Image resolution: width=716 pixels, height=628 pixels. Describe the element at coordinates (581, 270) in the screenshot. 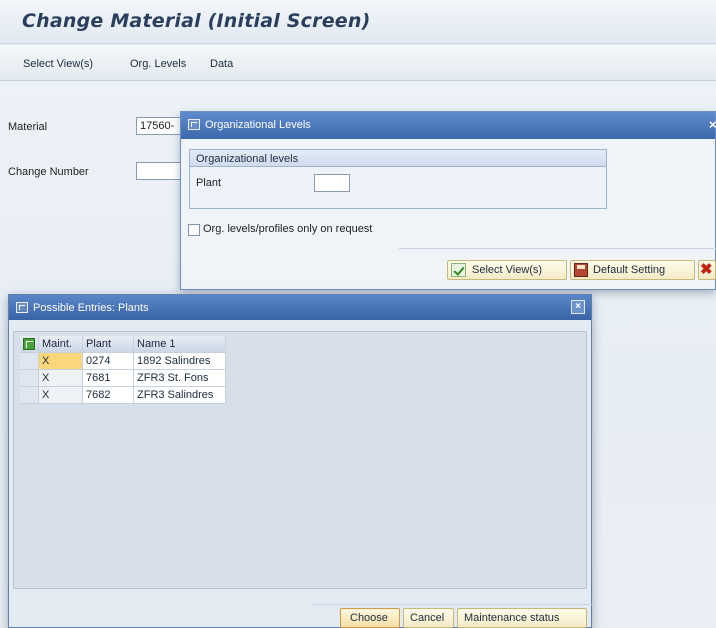

I see `save-icon` at that location.